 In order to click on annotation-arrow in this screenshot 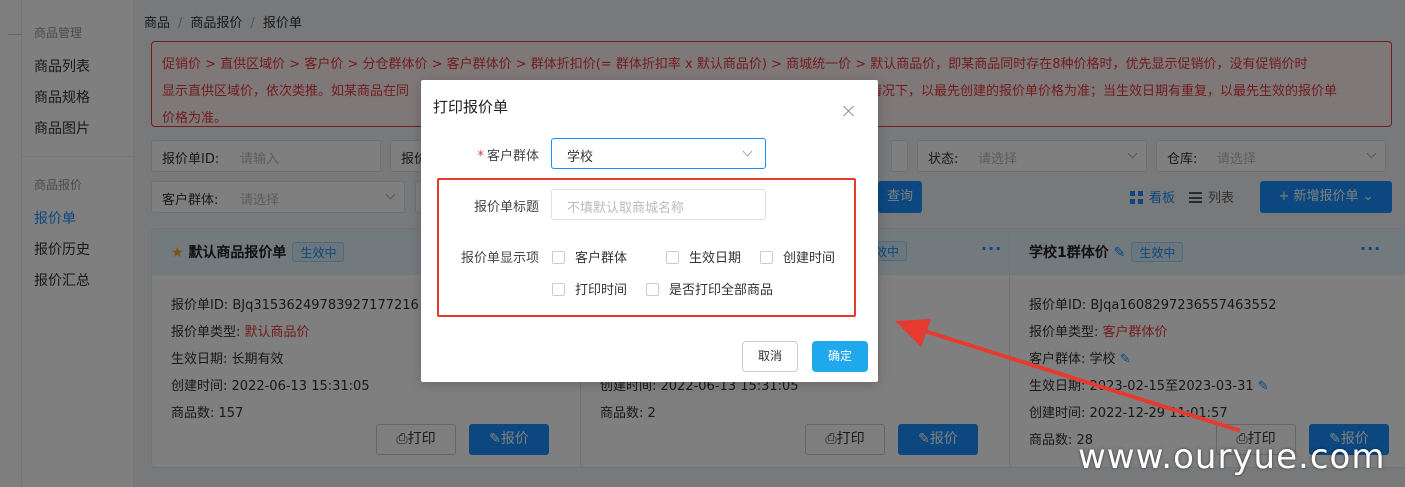, I will do `click(1067, 375)`.